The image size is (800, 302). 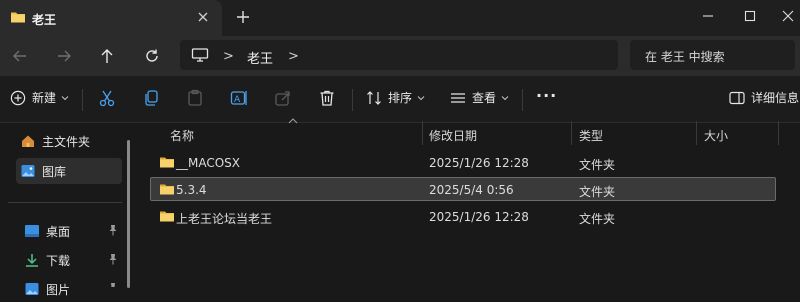 I want to click on column-header-name: 名称, so click(x=182, y=135).